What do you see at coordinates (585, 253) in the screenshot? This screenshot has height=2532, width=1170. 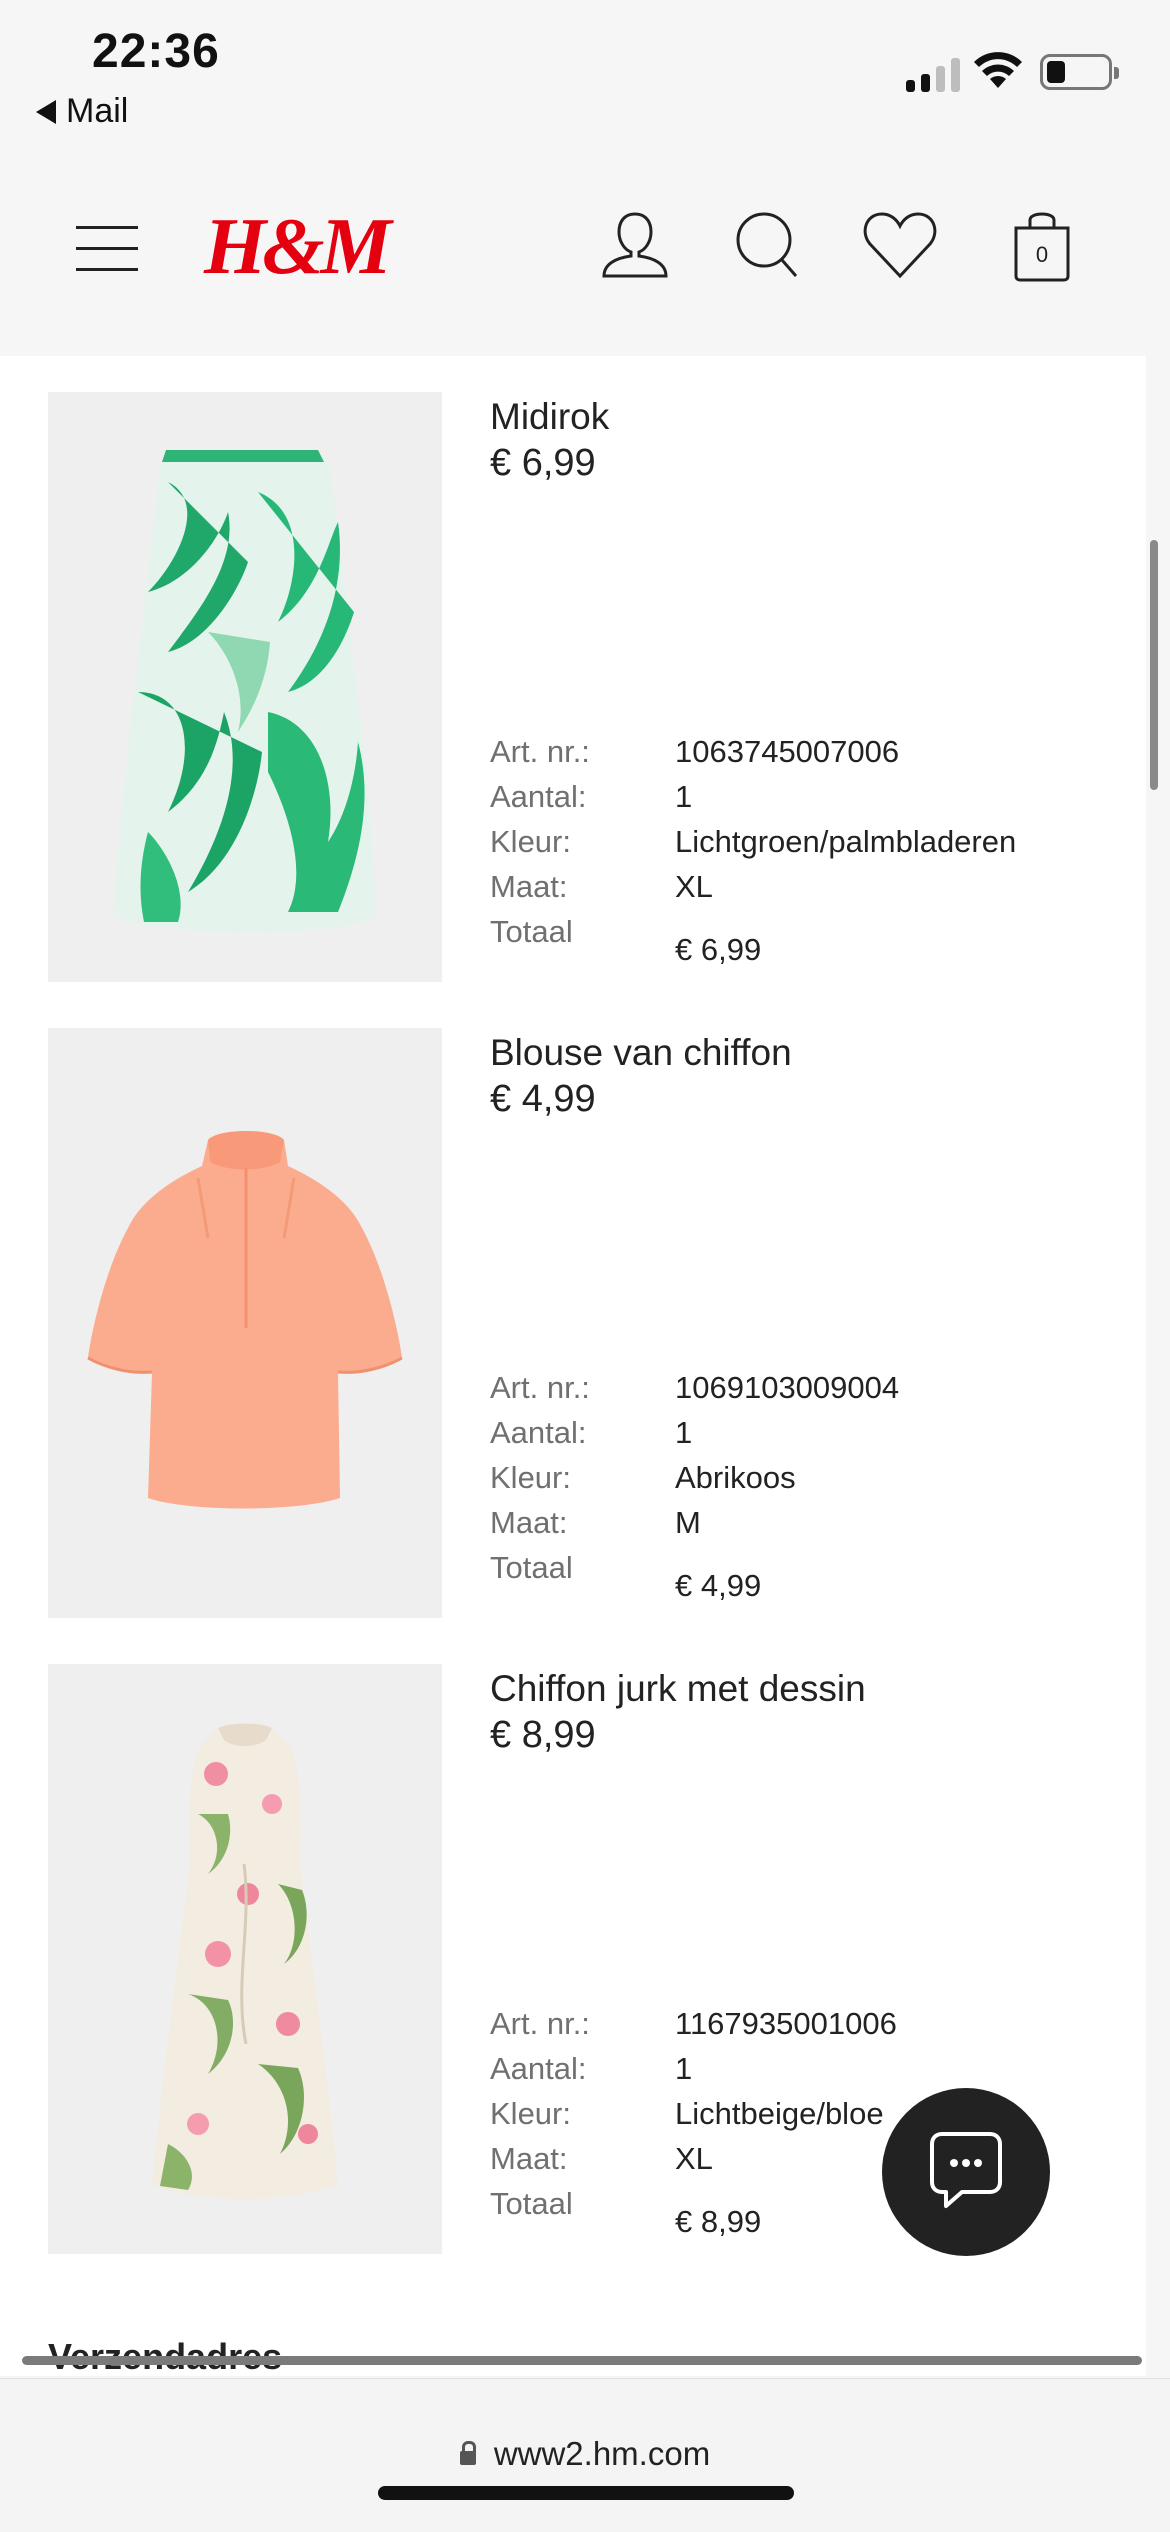 I see `site-header: H&M 0` at bounding box center [585, 253].